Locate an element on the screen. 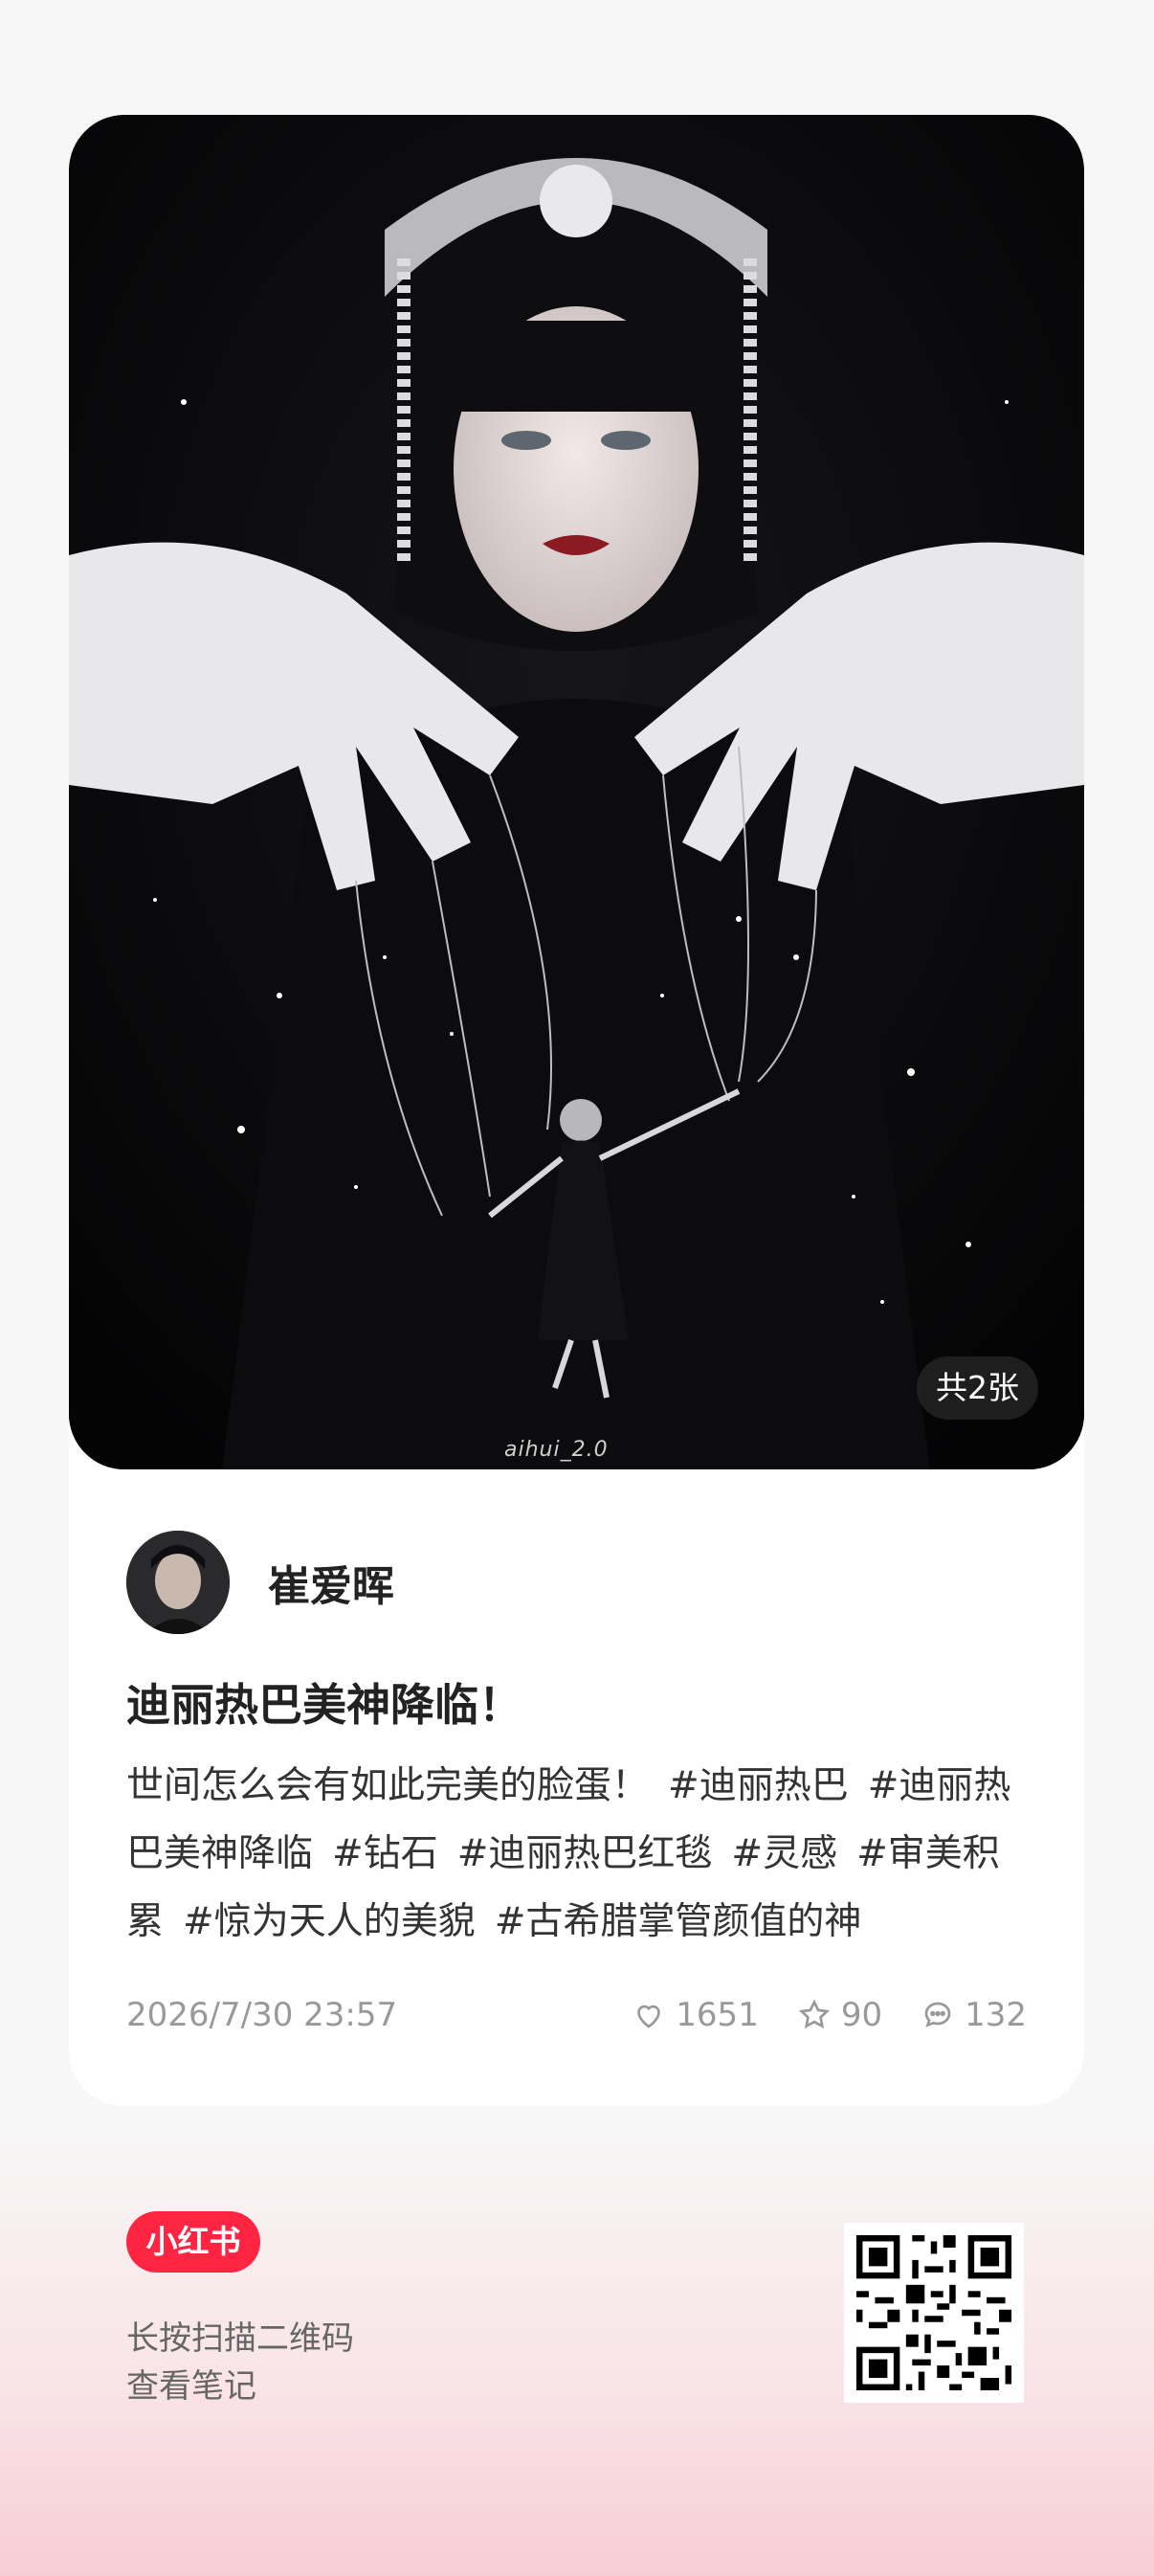  qr-code-icon is located at coordinates (934, 2313).